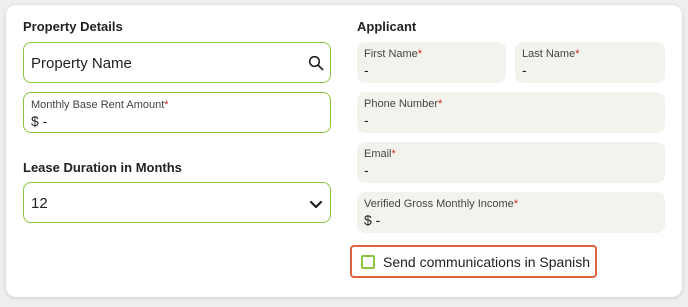  What do you see at coordinates (100, 105) in the screenshot?
I see `monthly-rent-label: Monthly Base Rent Amount*` at bounding box center [100, 105].